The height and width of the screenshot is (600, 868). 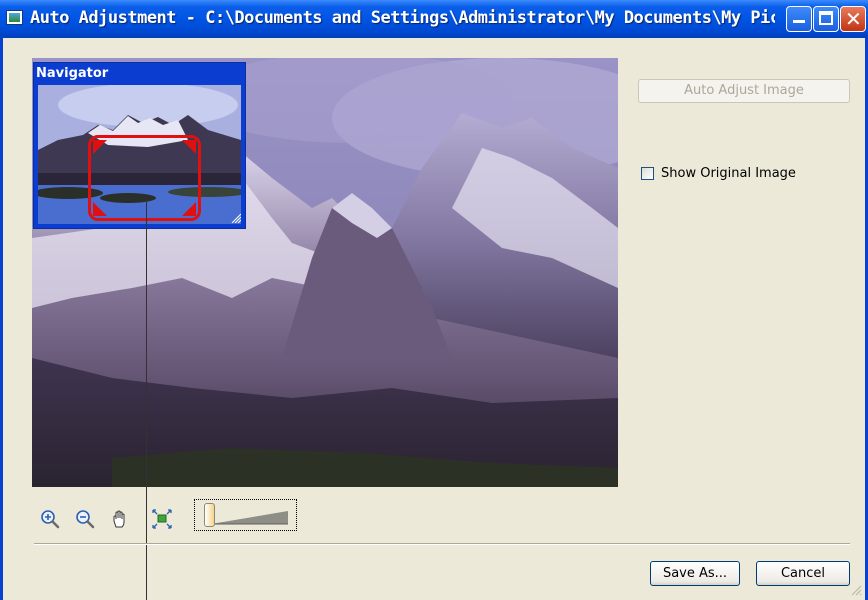 What do you see at coordinates (803, 573) in the screenshot?
I see `cancel-button: Cancel` at bounding box center [803, 573].